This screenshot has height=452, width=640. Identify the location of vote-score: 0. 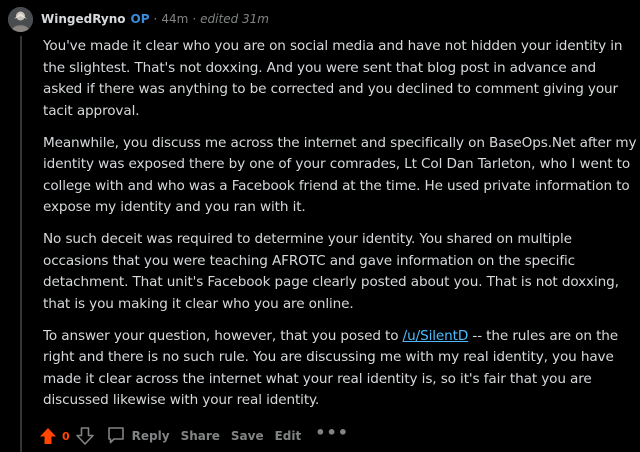
(66, 436).